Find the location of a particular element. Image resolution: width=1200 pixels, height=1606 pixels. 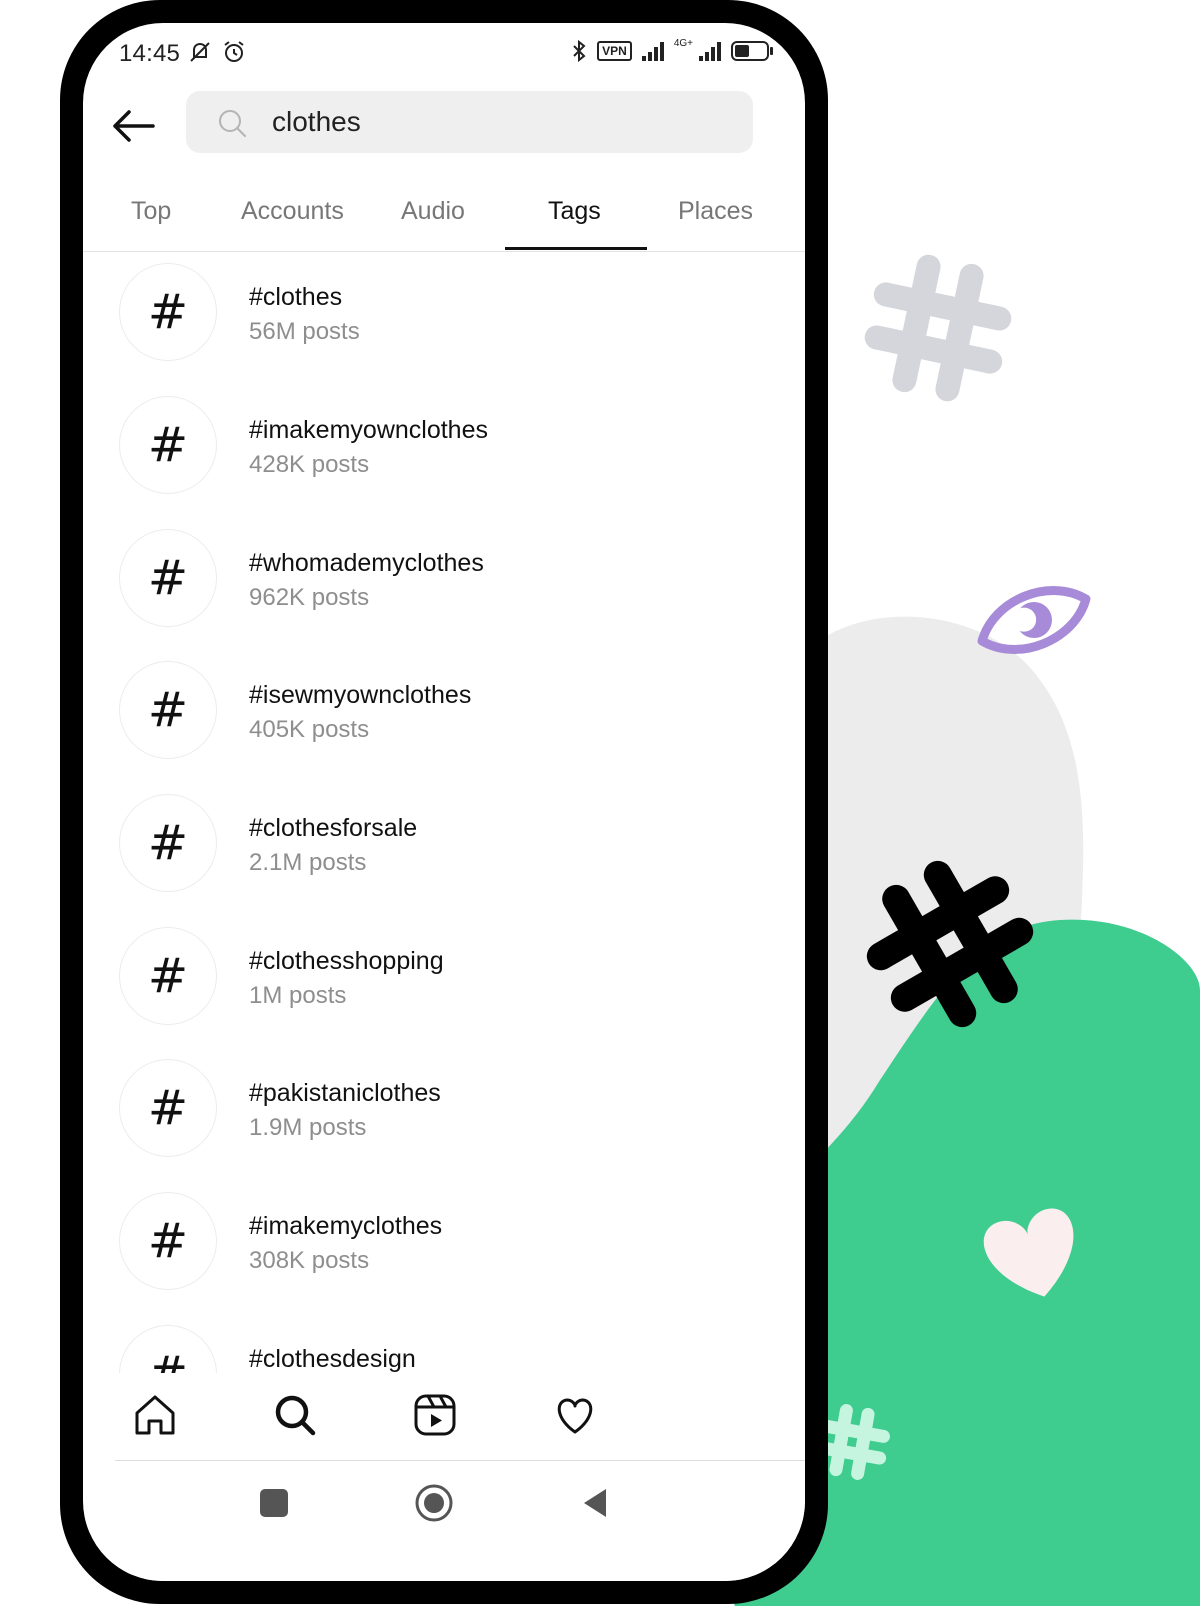

tag-name: #imakemyownclothes is located at coordinates (368, 430).